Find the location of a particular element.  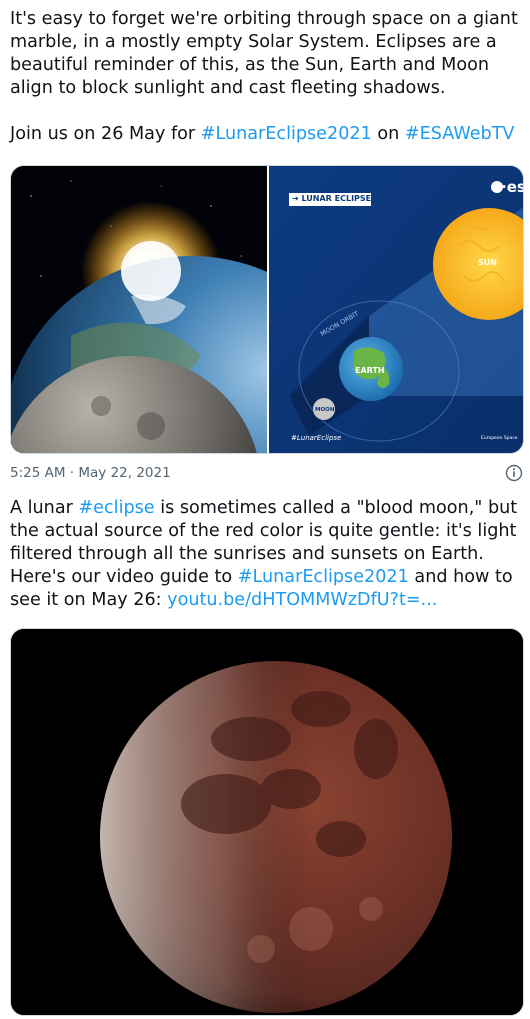

infographic-graphic is located at coordinates (396, 309).